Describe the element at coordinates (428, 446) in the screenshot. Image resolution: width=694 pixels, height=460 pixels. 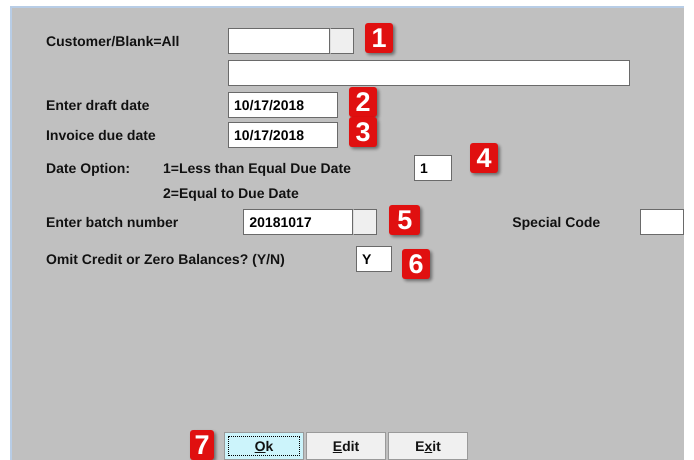
I see `dialog-button: Exit` at that location.